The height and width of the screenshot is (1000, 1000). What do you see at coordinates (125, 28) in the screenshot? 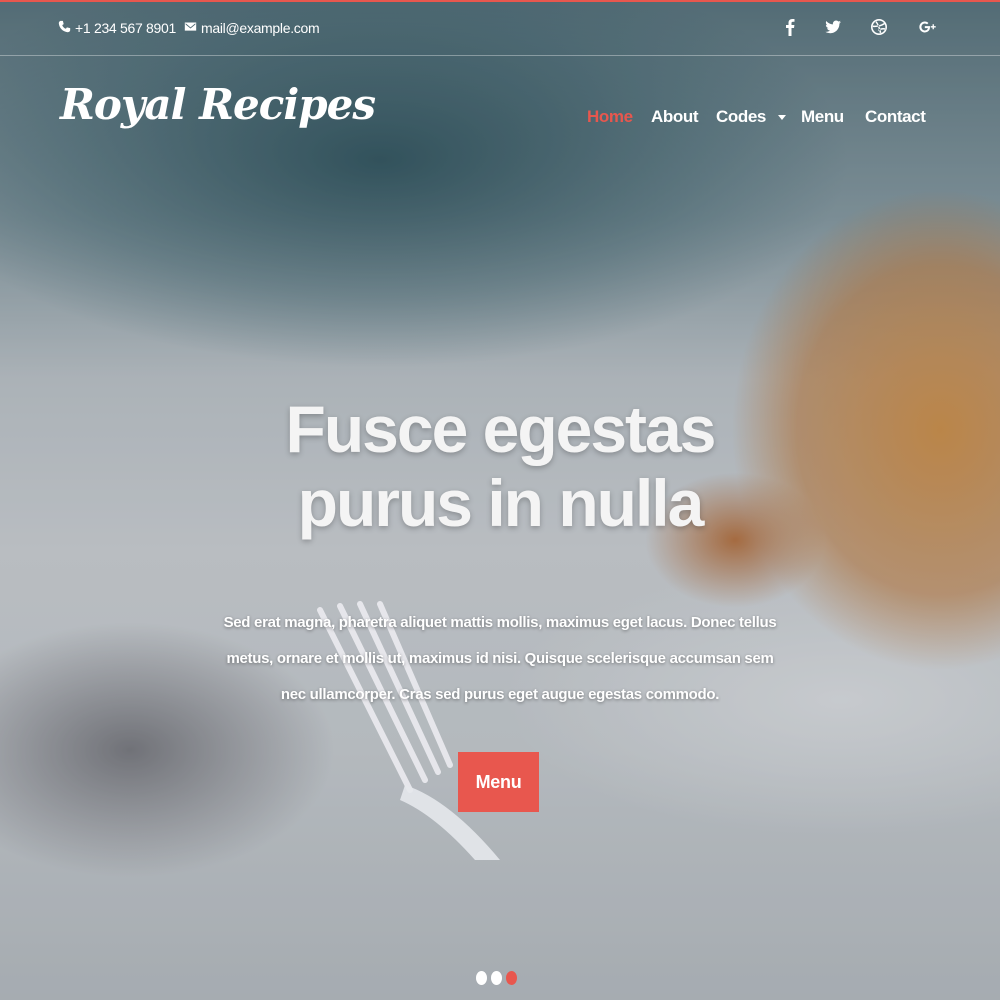
I see `phone-number: +1 234 567 8901` at bounding box center [125, 28].